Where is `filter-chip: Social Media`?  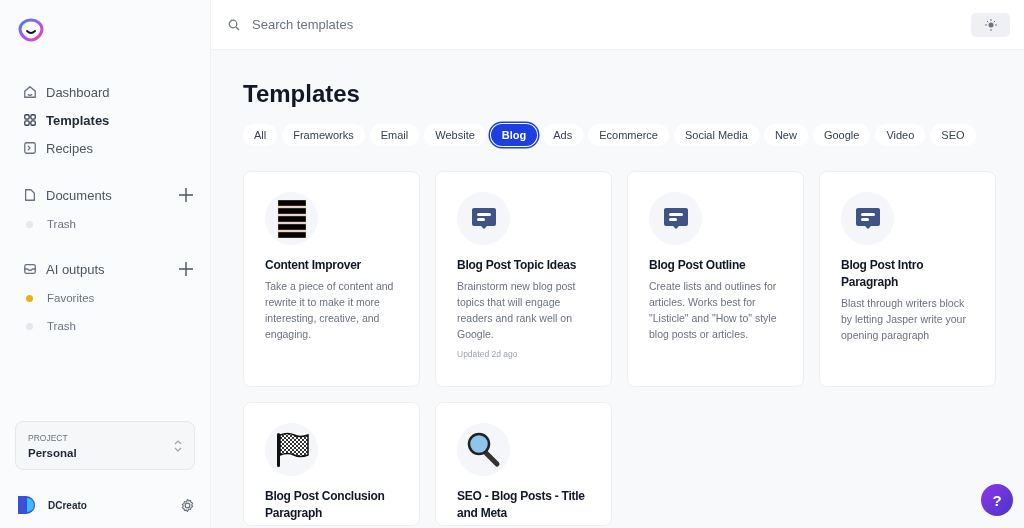 filter-chip: Social Media is located at coordinates (716, 135).